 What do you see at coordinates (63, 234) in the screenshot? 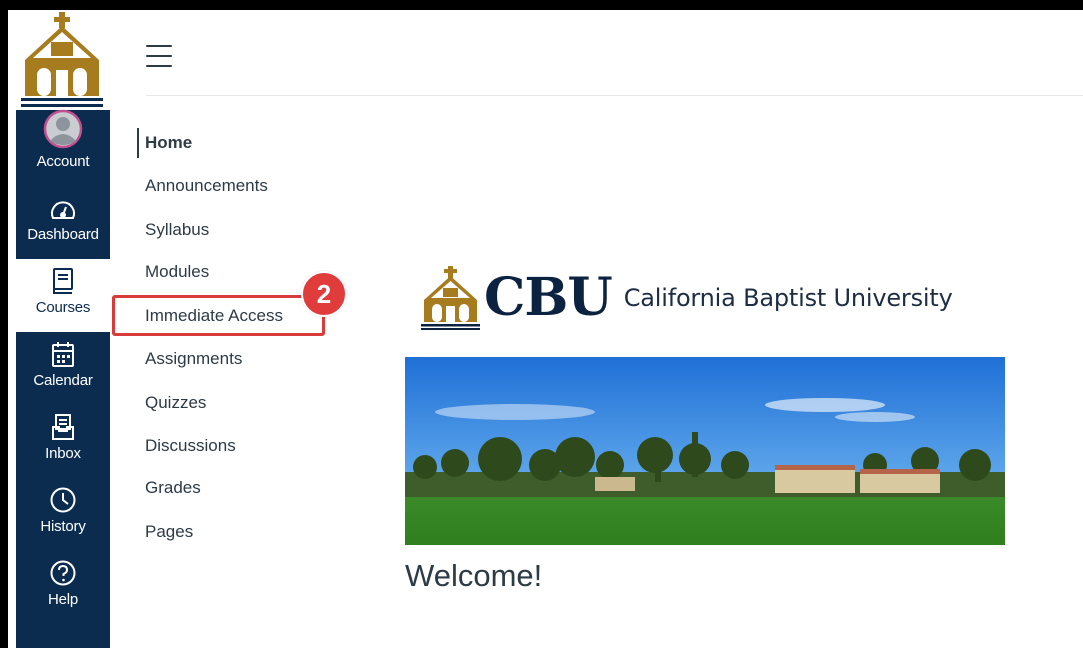
I see `global-nav-label: Dashboard` at bounding box center [63, 234].